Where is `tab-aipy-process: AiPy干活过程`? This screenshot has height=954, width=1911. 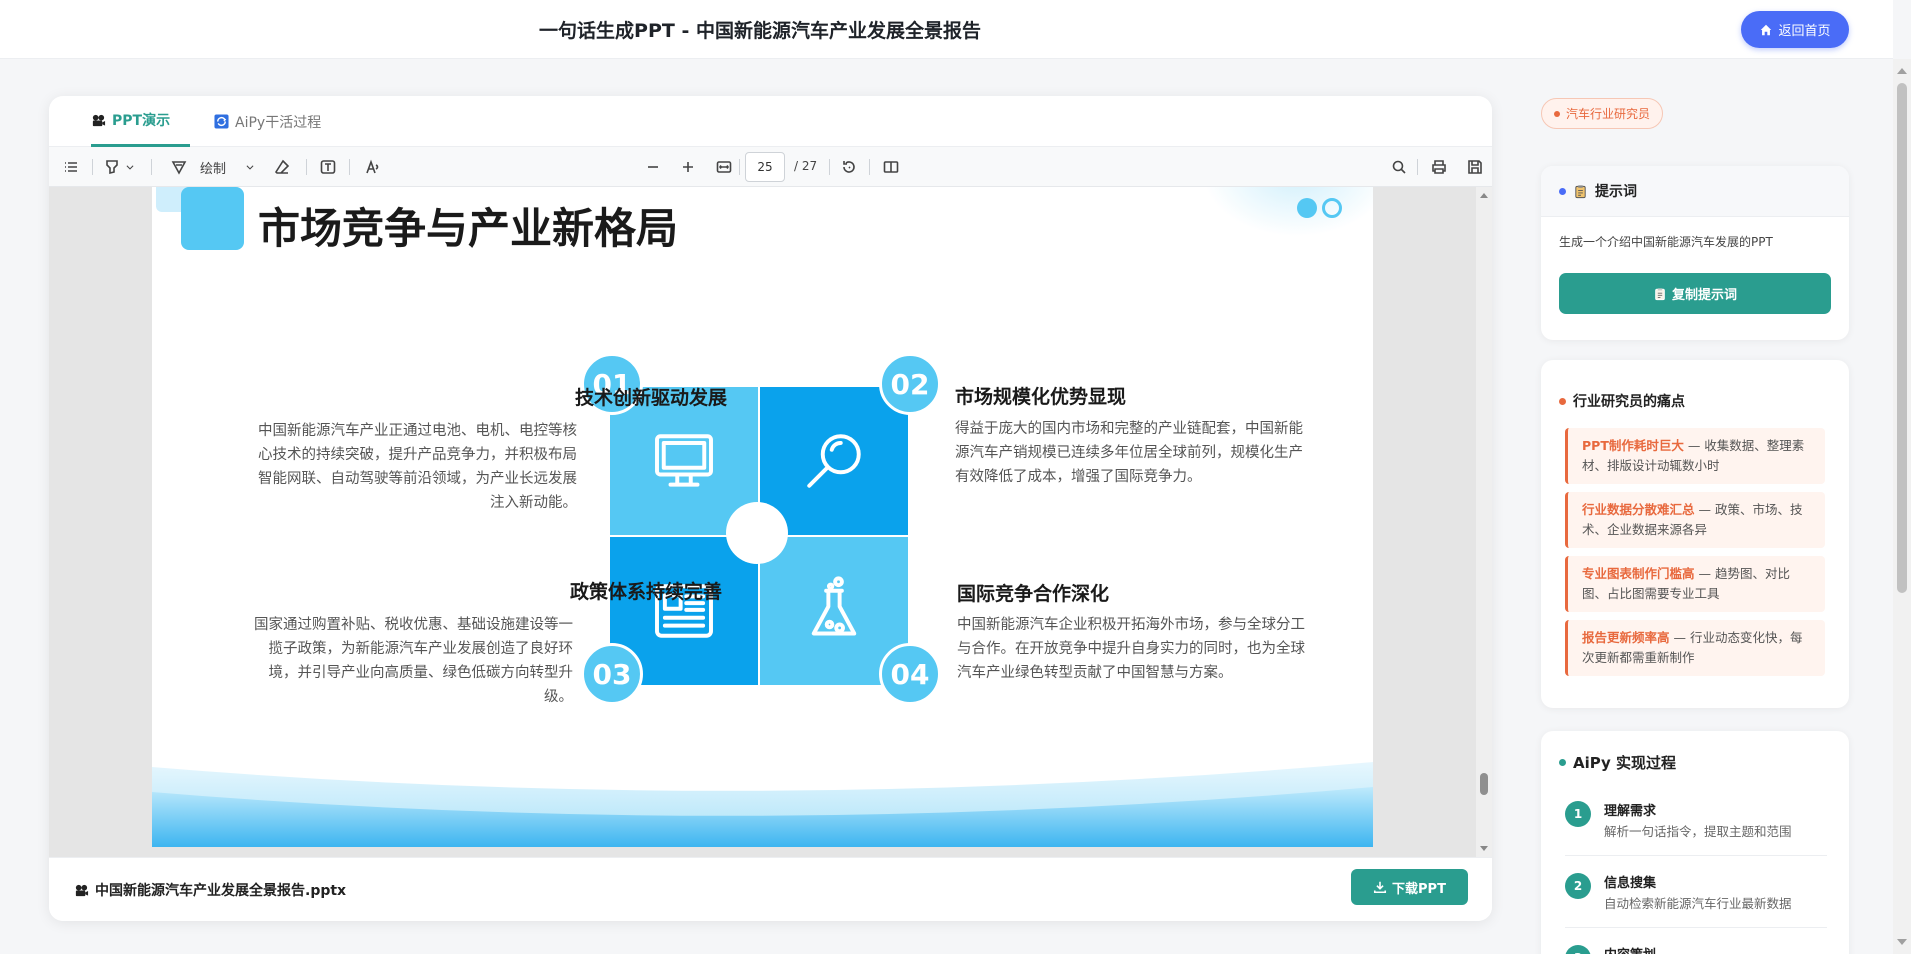
tab-aipy-process: AiPy干活过程 is located at coordinates (267, 121).